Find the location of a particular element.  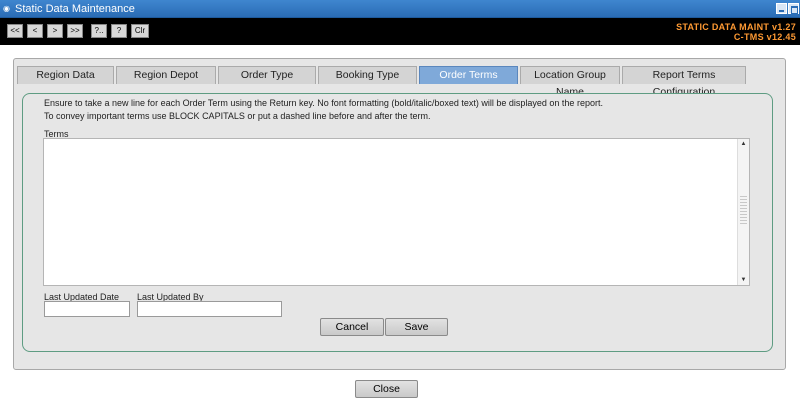

terms-scrollbar: ▲ ▼ is located at coordinates (743, 212).